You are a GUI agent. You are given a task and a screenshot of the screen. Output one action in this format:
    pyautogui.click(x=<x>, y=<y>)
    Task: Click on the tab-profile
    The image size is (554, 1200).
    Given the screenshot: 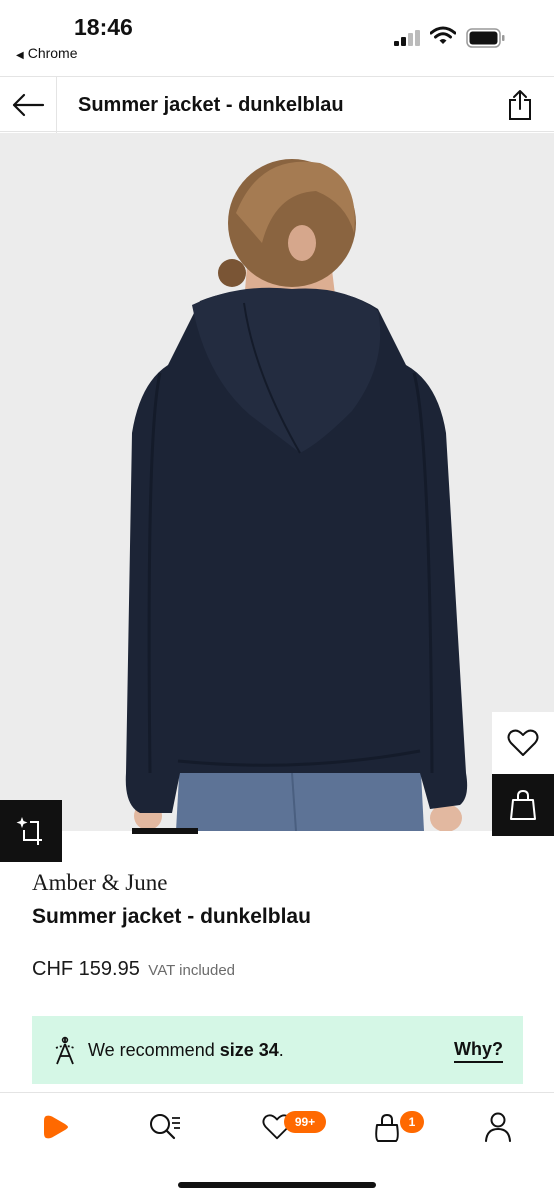 What is the action you would take?
    pyautogui.click(x=498, y=1127)
    